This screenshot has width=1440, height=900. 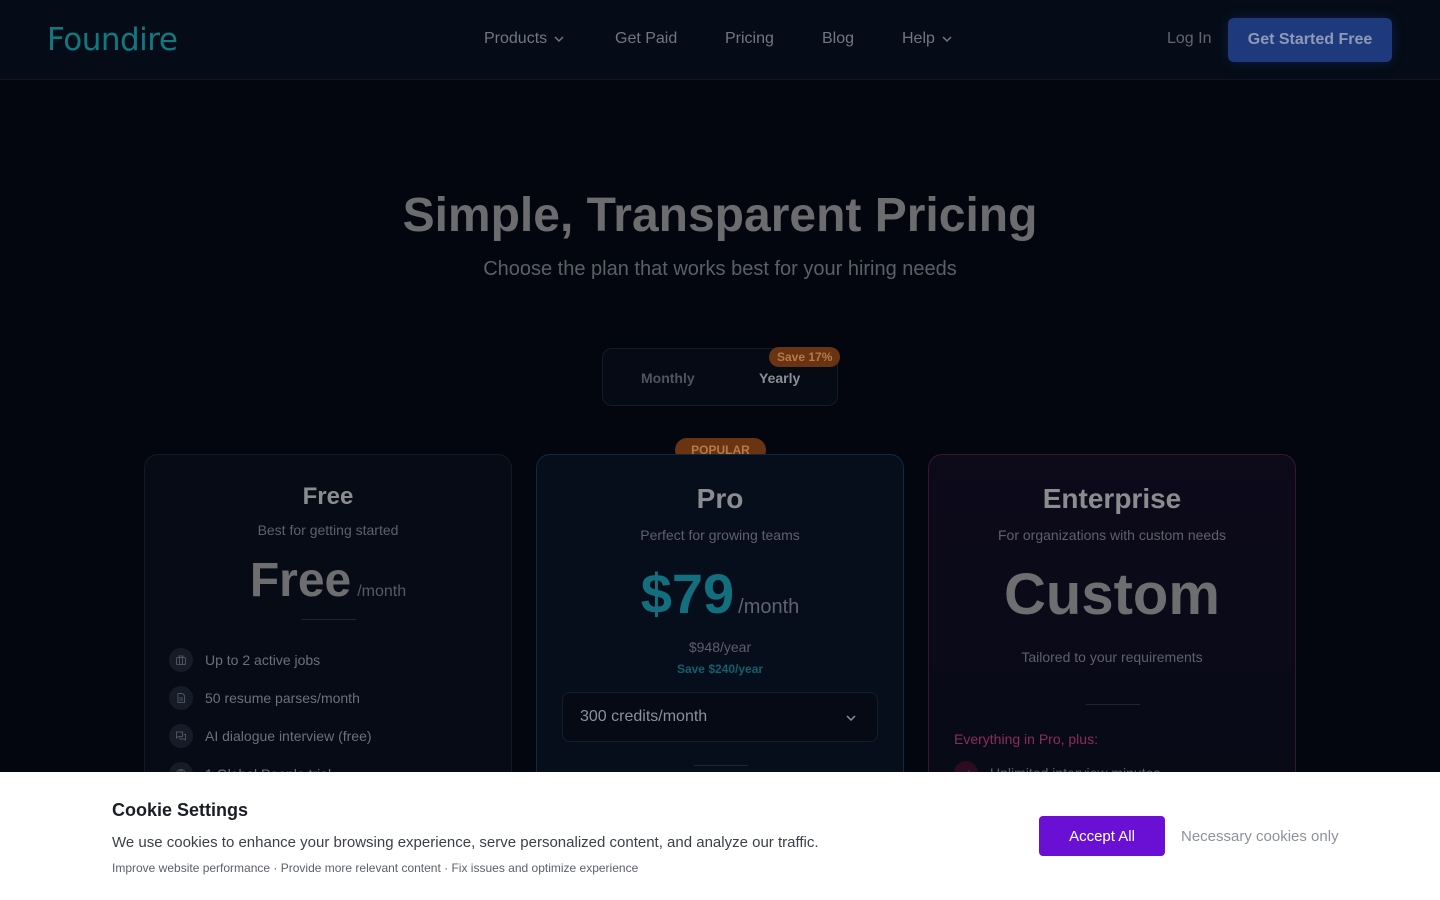 I want to click on plan-tagline: Perfect for growing teams, so click(x=720, y=535).